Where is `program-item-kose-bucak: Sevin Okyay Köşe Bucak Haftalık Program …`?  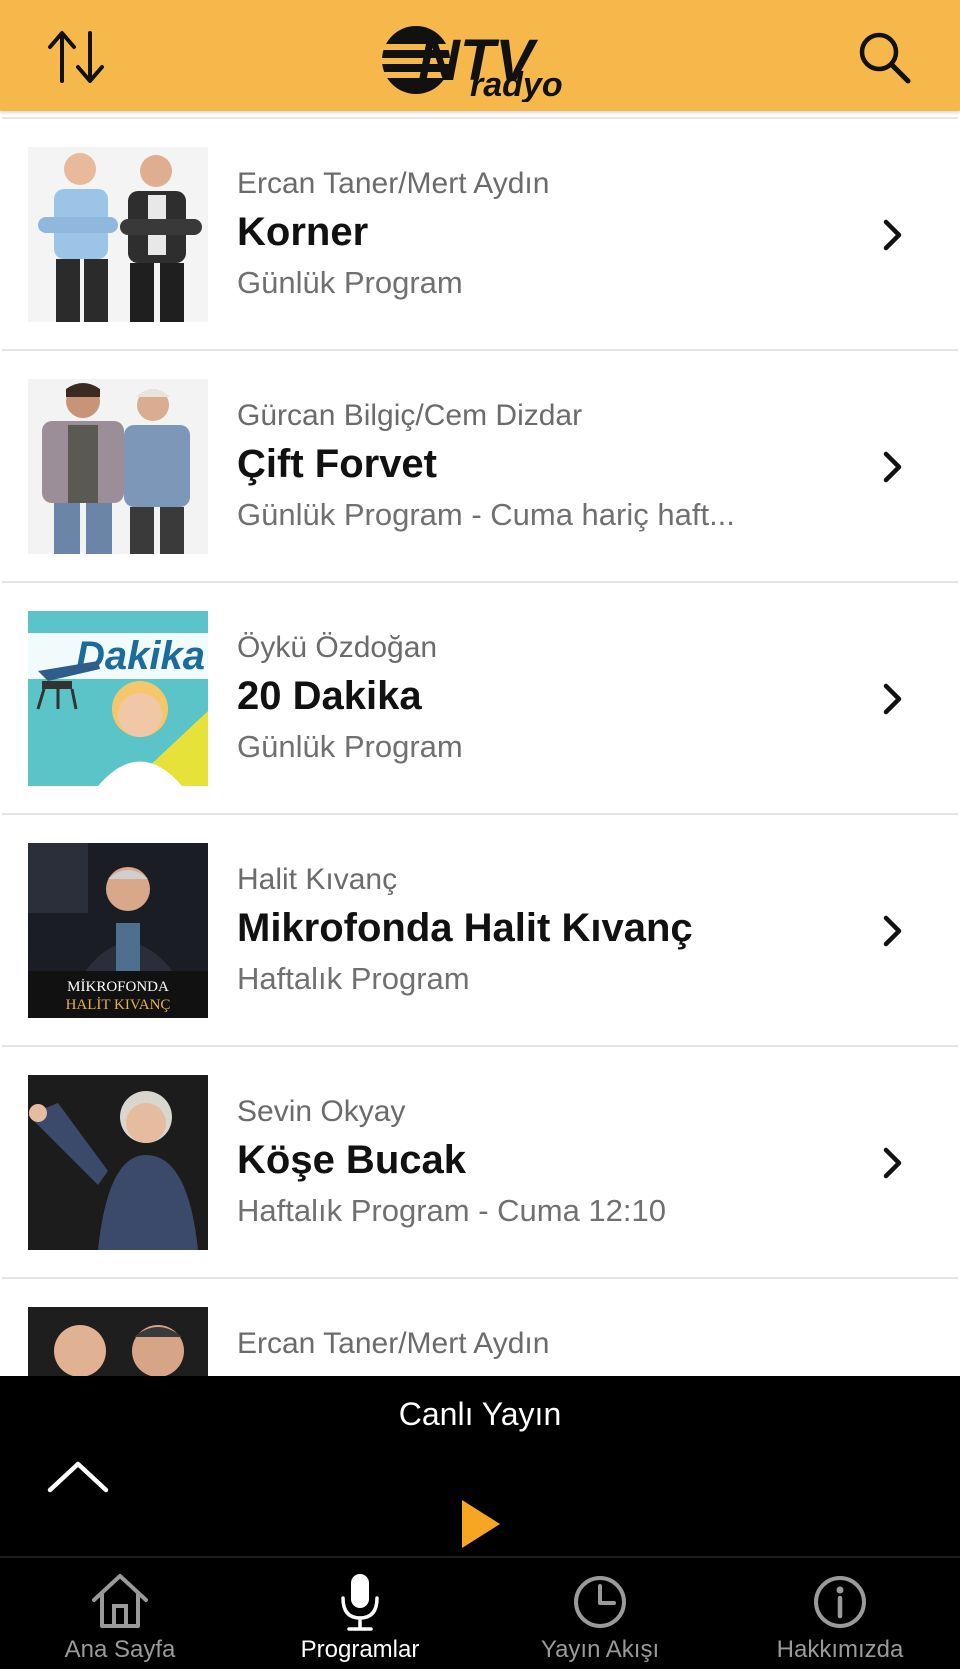 program-item-kose-bucak: Sevin Okyay Köşe Bucak Haftalık Program … is located at coordinates (480, 1163).